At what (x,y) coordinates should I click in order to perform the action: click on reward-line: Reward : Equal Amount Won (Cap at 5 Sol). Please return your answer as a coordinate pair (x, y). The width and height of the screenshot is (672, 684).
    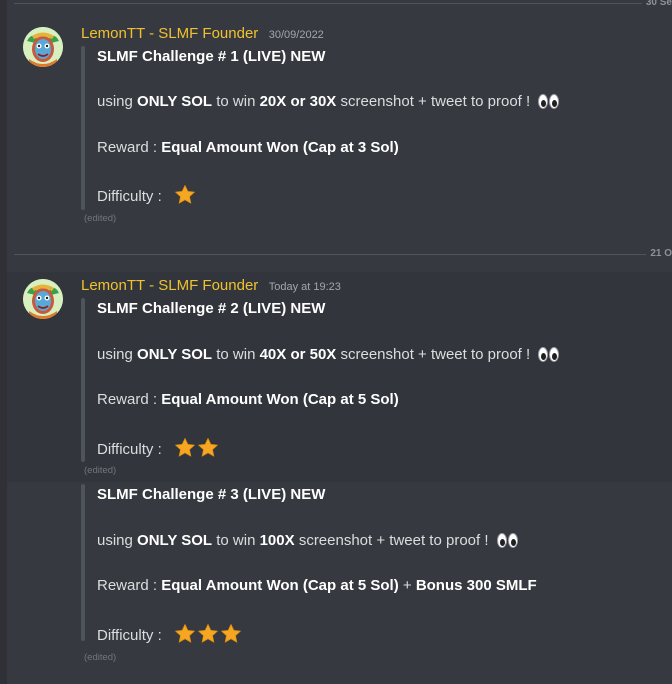
    Looking at the image, I should click on (248, 399).